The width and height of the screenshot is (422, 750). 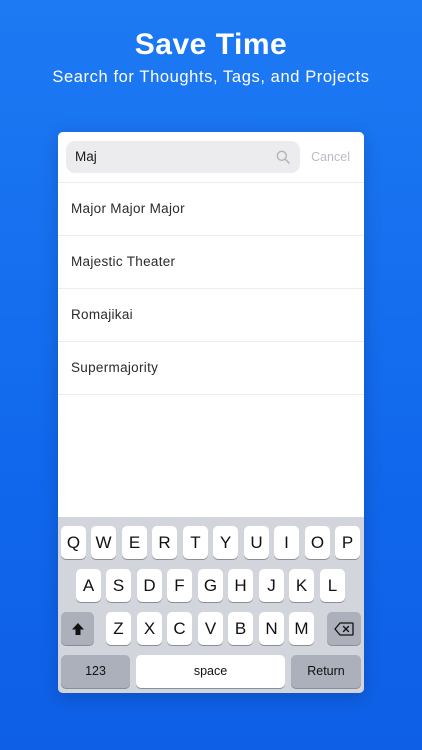 I want to click on key-w: W, so click(x=103, y=542).